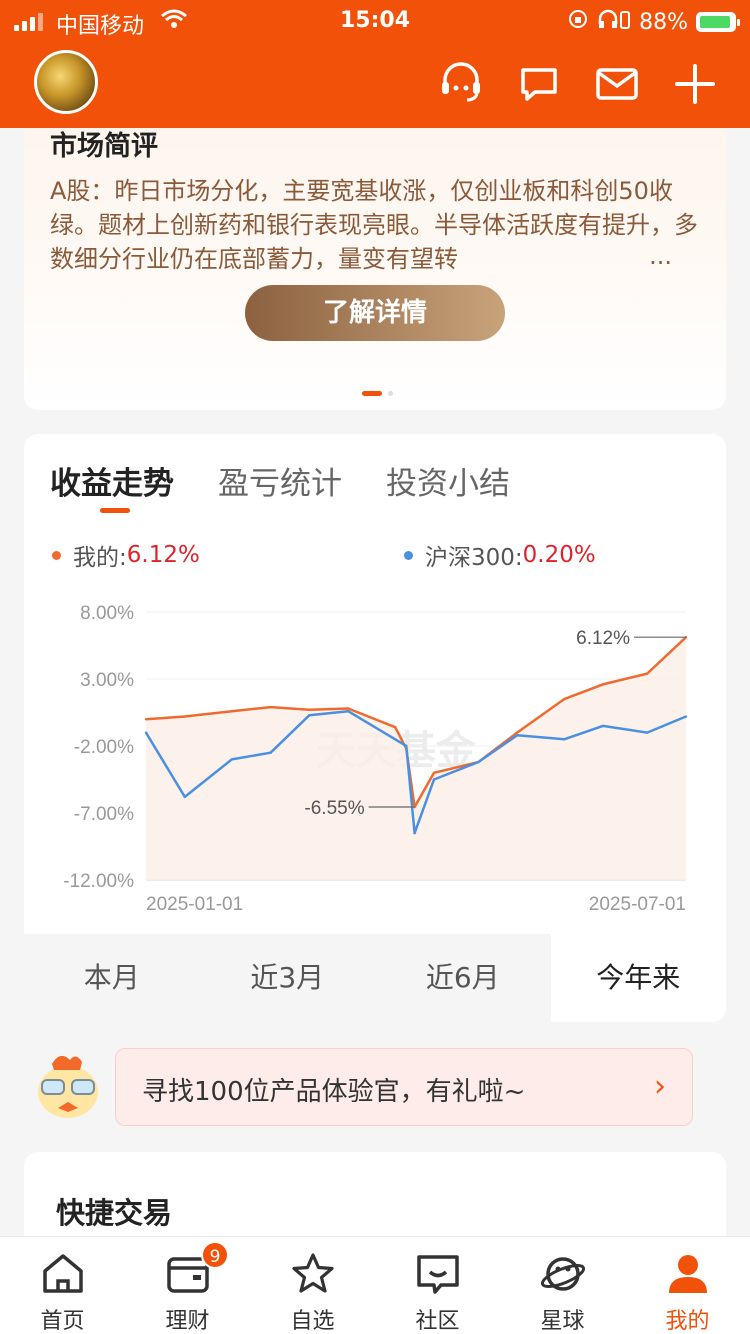  What do you see at coordinates (112, 978) in the screenshot?
I see `range-this-month: 本月` at bounding box center [112, 978].